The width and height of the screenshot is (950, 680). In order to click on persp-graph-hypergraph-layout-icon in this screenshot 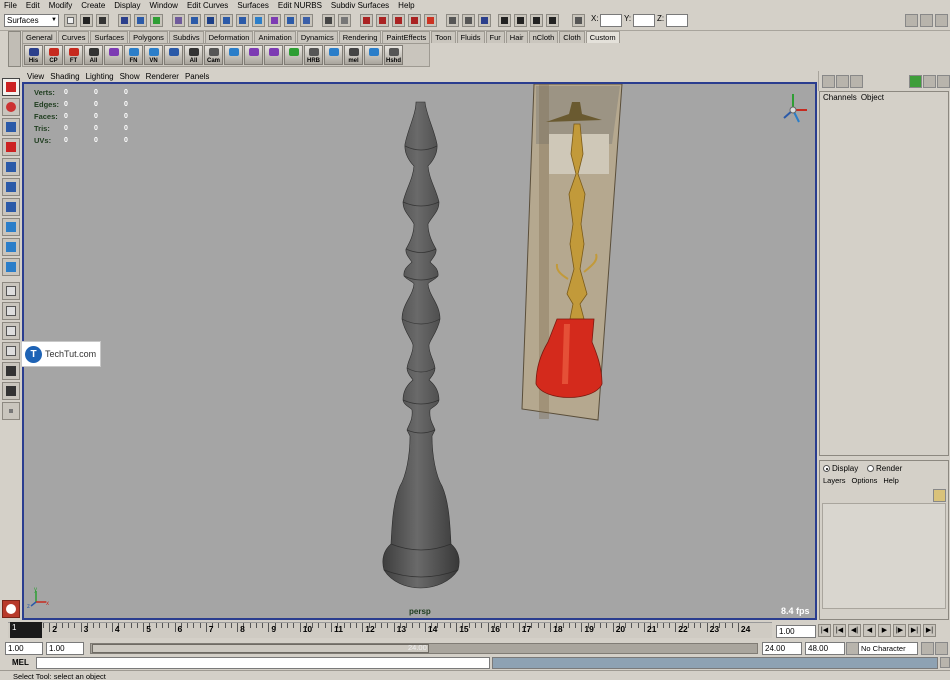, I will do `click(11, 391)`.